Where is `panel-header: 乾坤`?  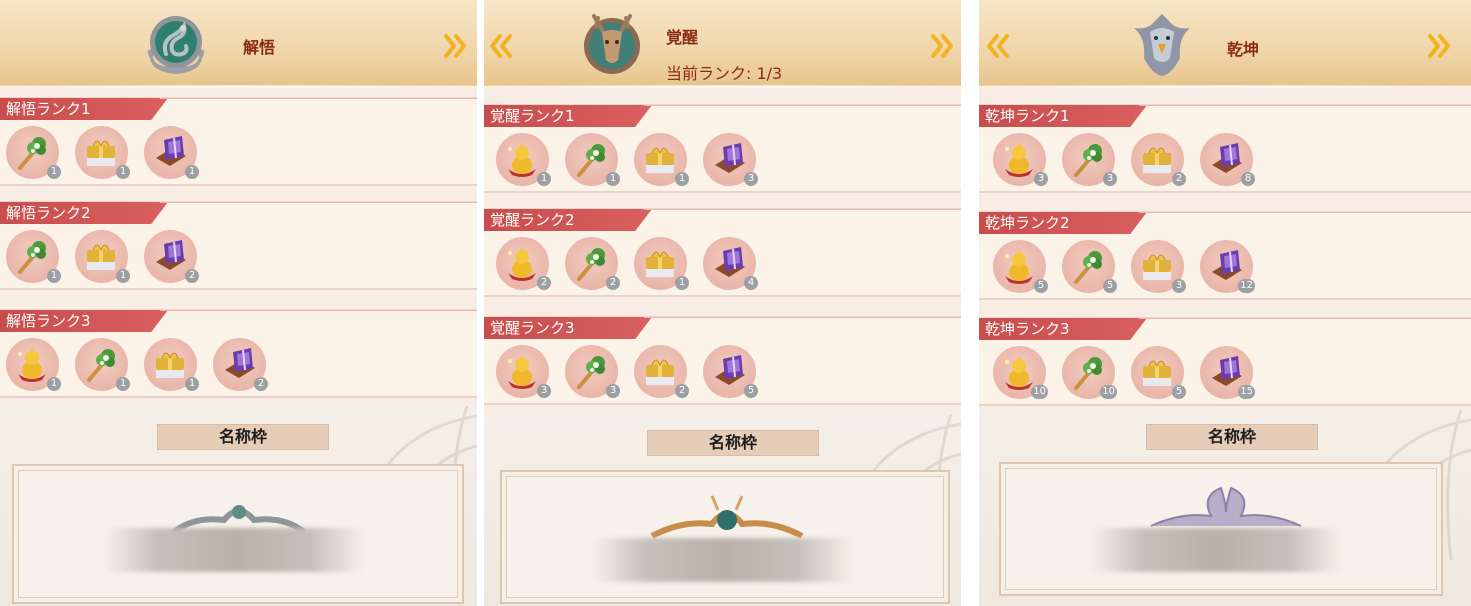 panel-header: 乾坤 is located at coordinates (1225, 44).